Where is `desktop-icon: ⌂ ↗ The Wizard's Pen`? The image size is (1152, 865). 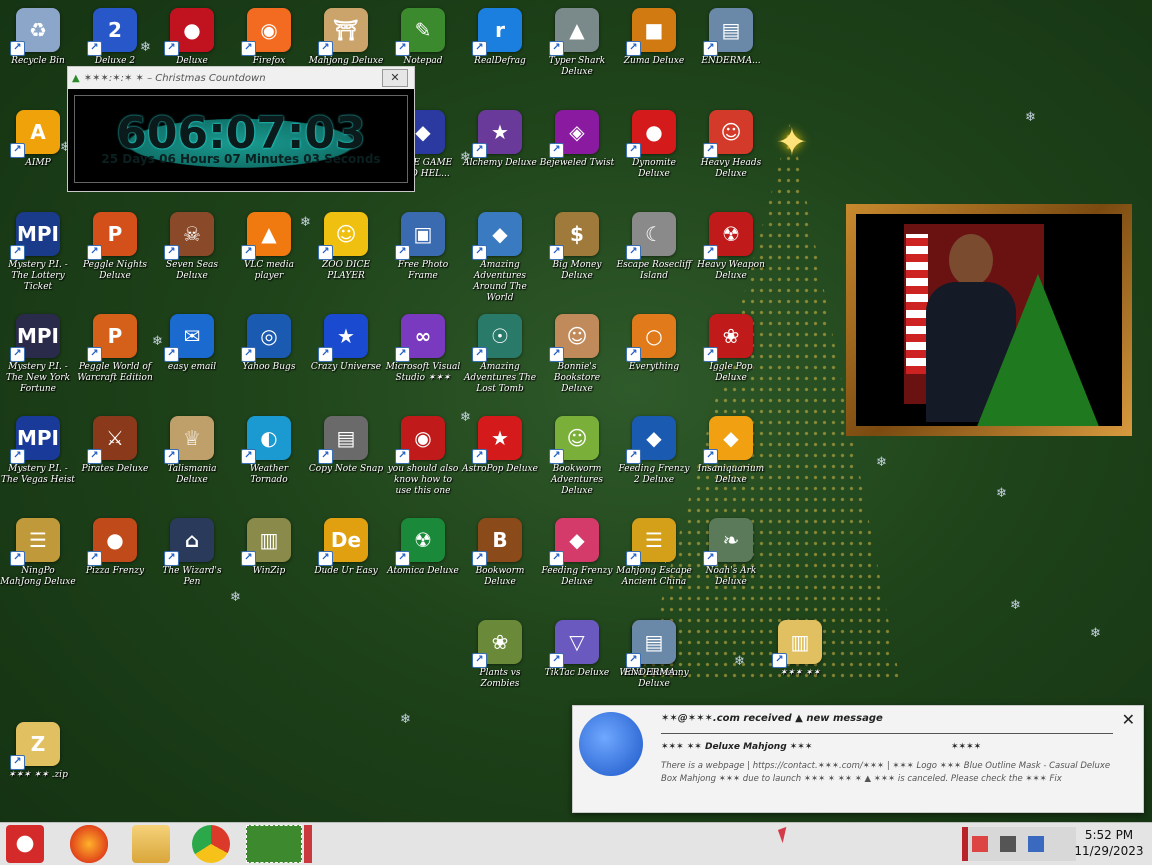
desktop-icon: ⌂ ↗ The Wizard's Pen is located at coordinates (192, 561).